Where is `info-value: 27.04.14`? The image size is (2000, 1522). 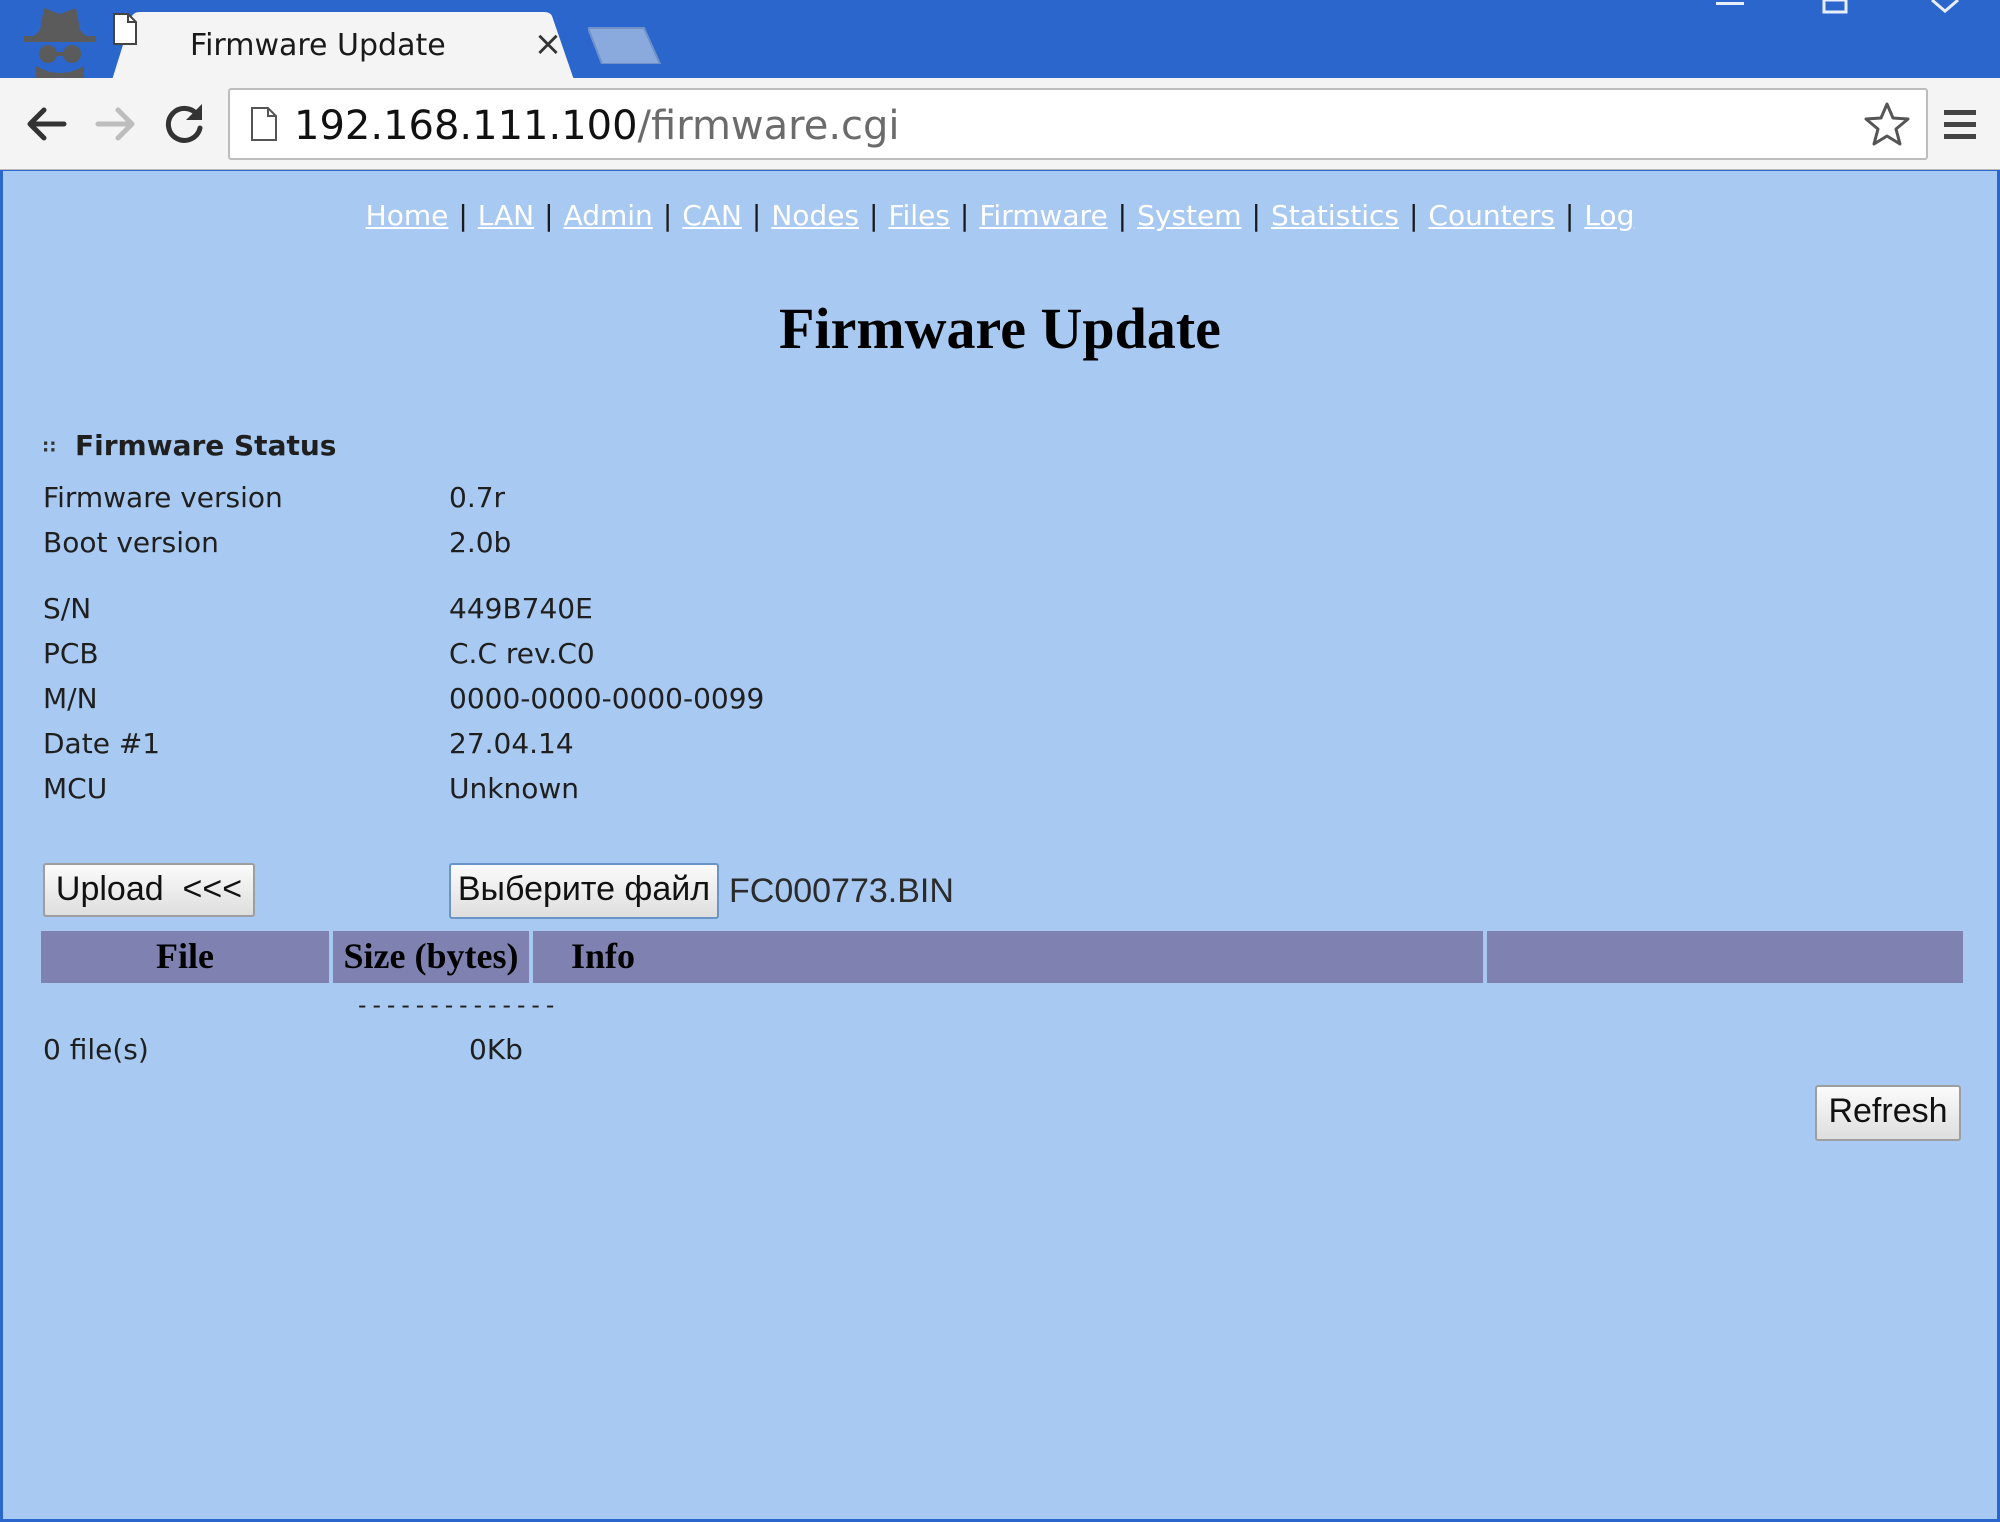
info-value: 27.04.14 is located at coordinates (511, 743).